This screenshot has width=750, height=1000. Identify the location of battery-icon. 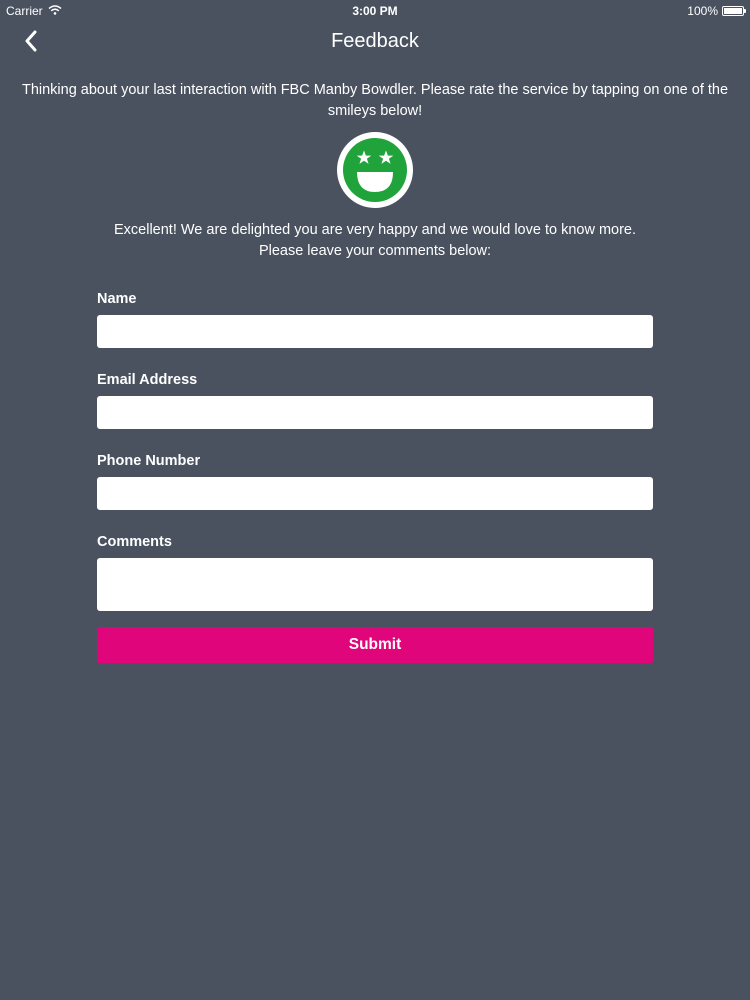
(734, 11).